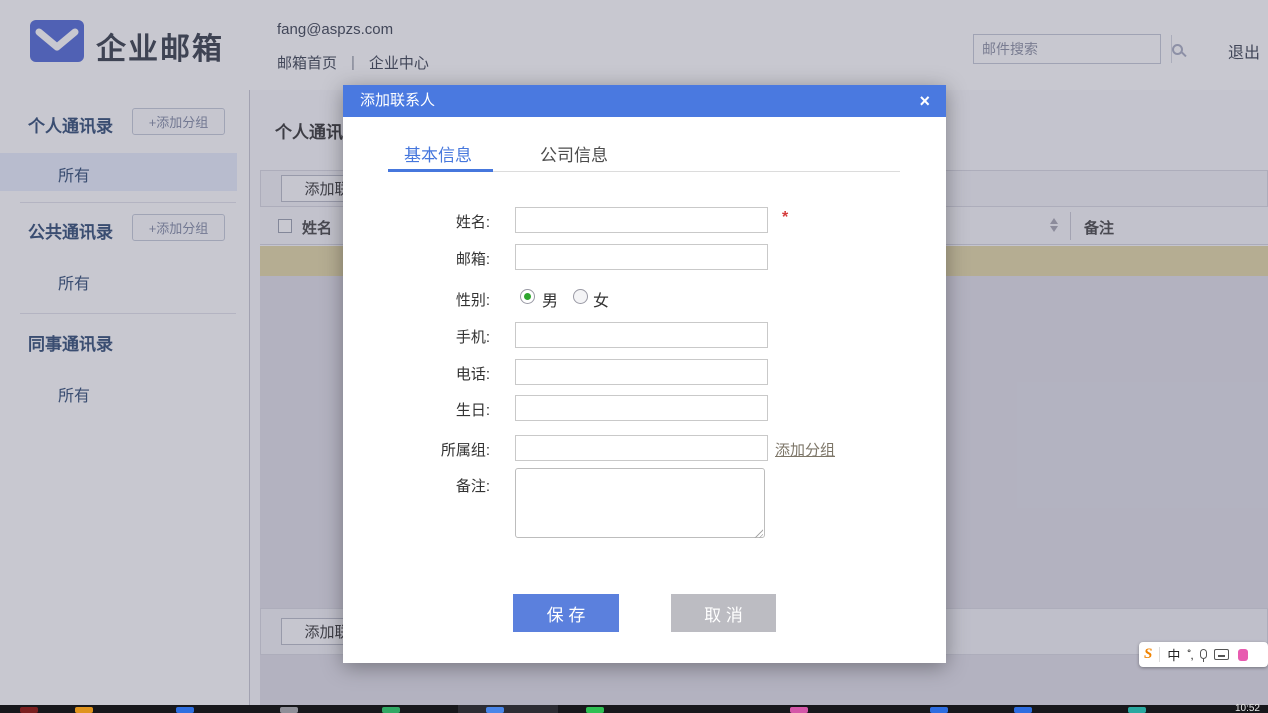 Image resolution: width=1268 pixels, height=713 pixels. What do you see at coordinates (644, 101) in the screenshot?
I see `dialog-titlebar: 添加联系人 ×` at bounding box center [644, 101].